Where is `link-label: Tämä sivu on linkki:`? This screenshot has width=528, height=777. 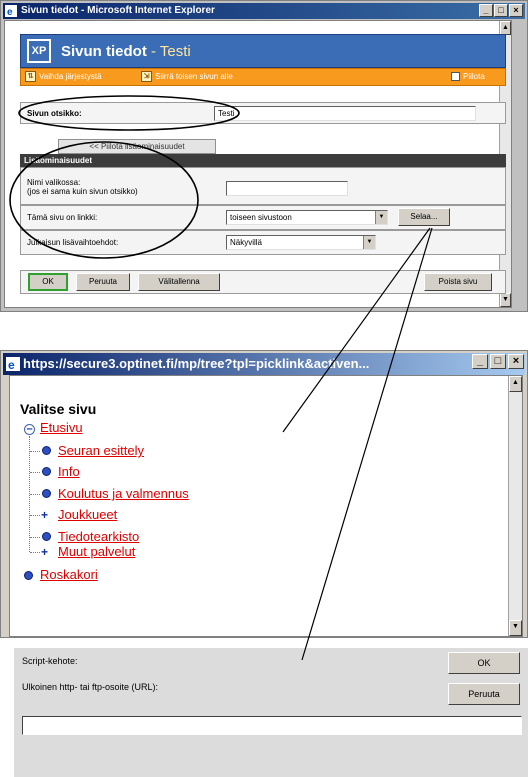
link-label: Tämä sivu on linkki: is located at coordinates (62, 217).